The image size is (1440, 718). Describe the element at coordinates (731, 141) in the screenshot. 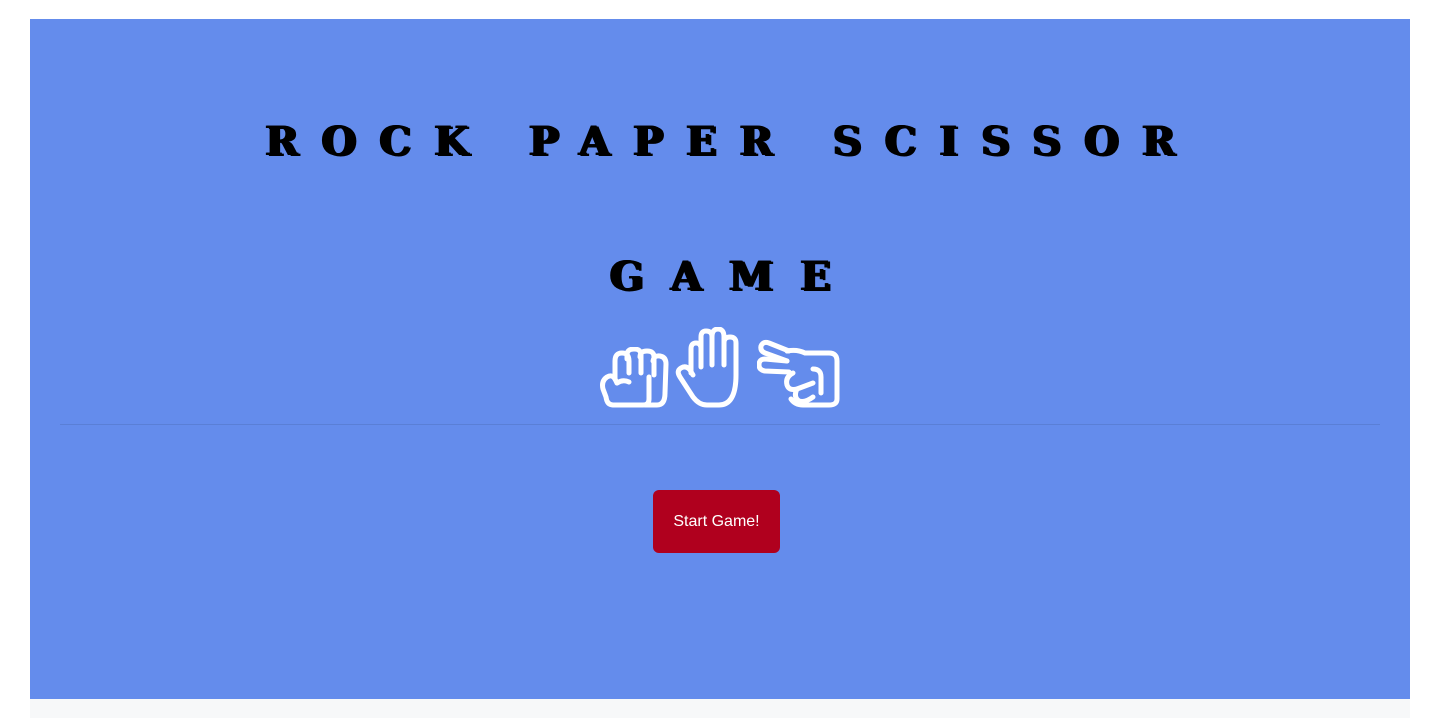

I see `game-title-line-1: ROCK PAPER SCISSOR` at that location.